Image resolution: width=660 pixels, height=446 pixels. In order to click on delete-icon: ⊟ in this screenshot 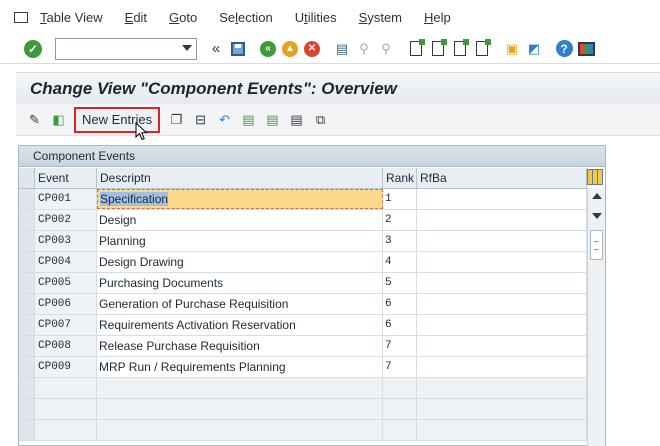, I will do `click(200, 119)`.